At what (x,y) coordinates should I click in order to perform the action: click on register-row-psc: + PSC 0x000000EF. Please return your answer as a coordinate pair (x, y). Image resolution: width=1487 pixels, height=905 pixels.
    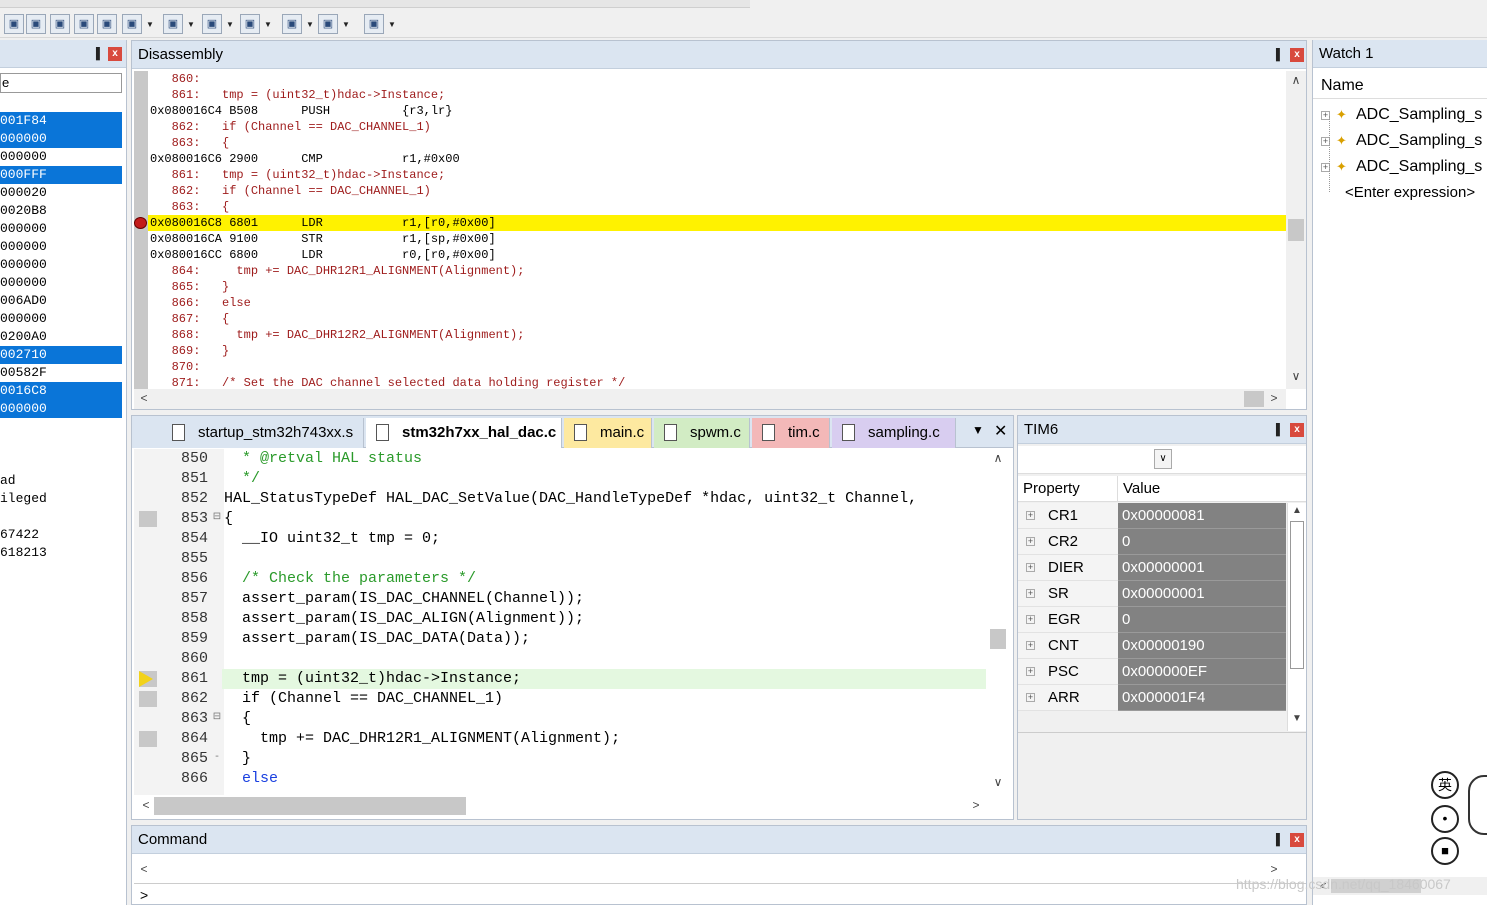
    Looking at the image, I should click on (1152, 672).